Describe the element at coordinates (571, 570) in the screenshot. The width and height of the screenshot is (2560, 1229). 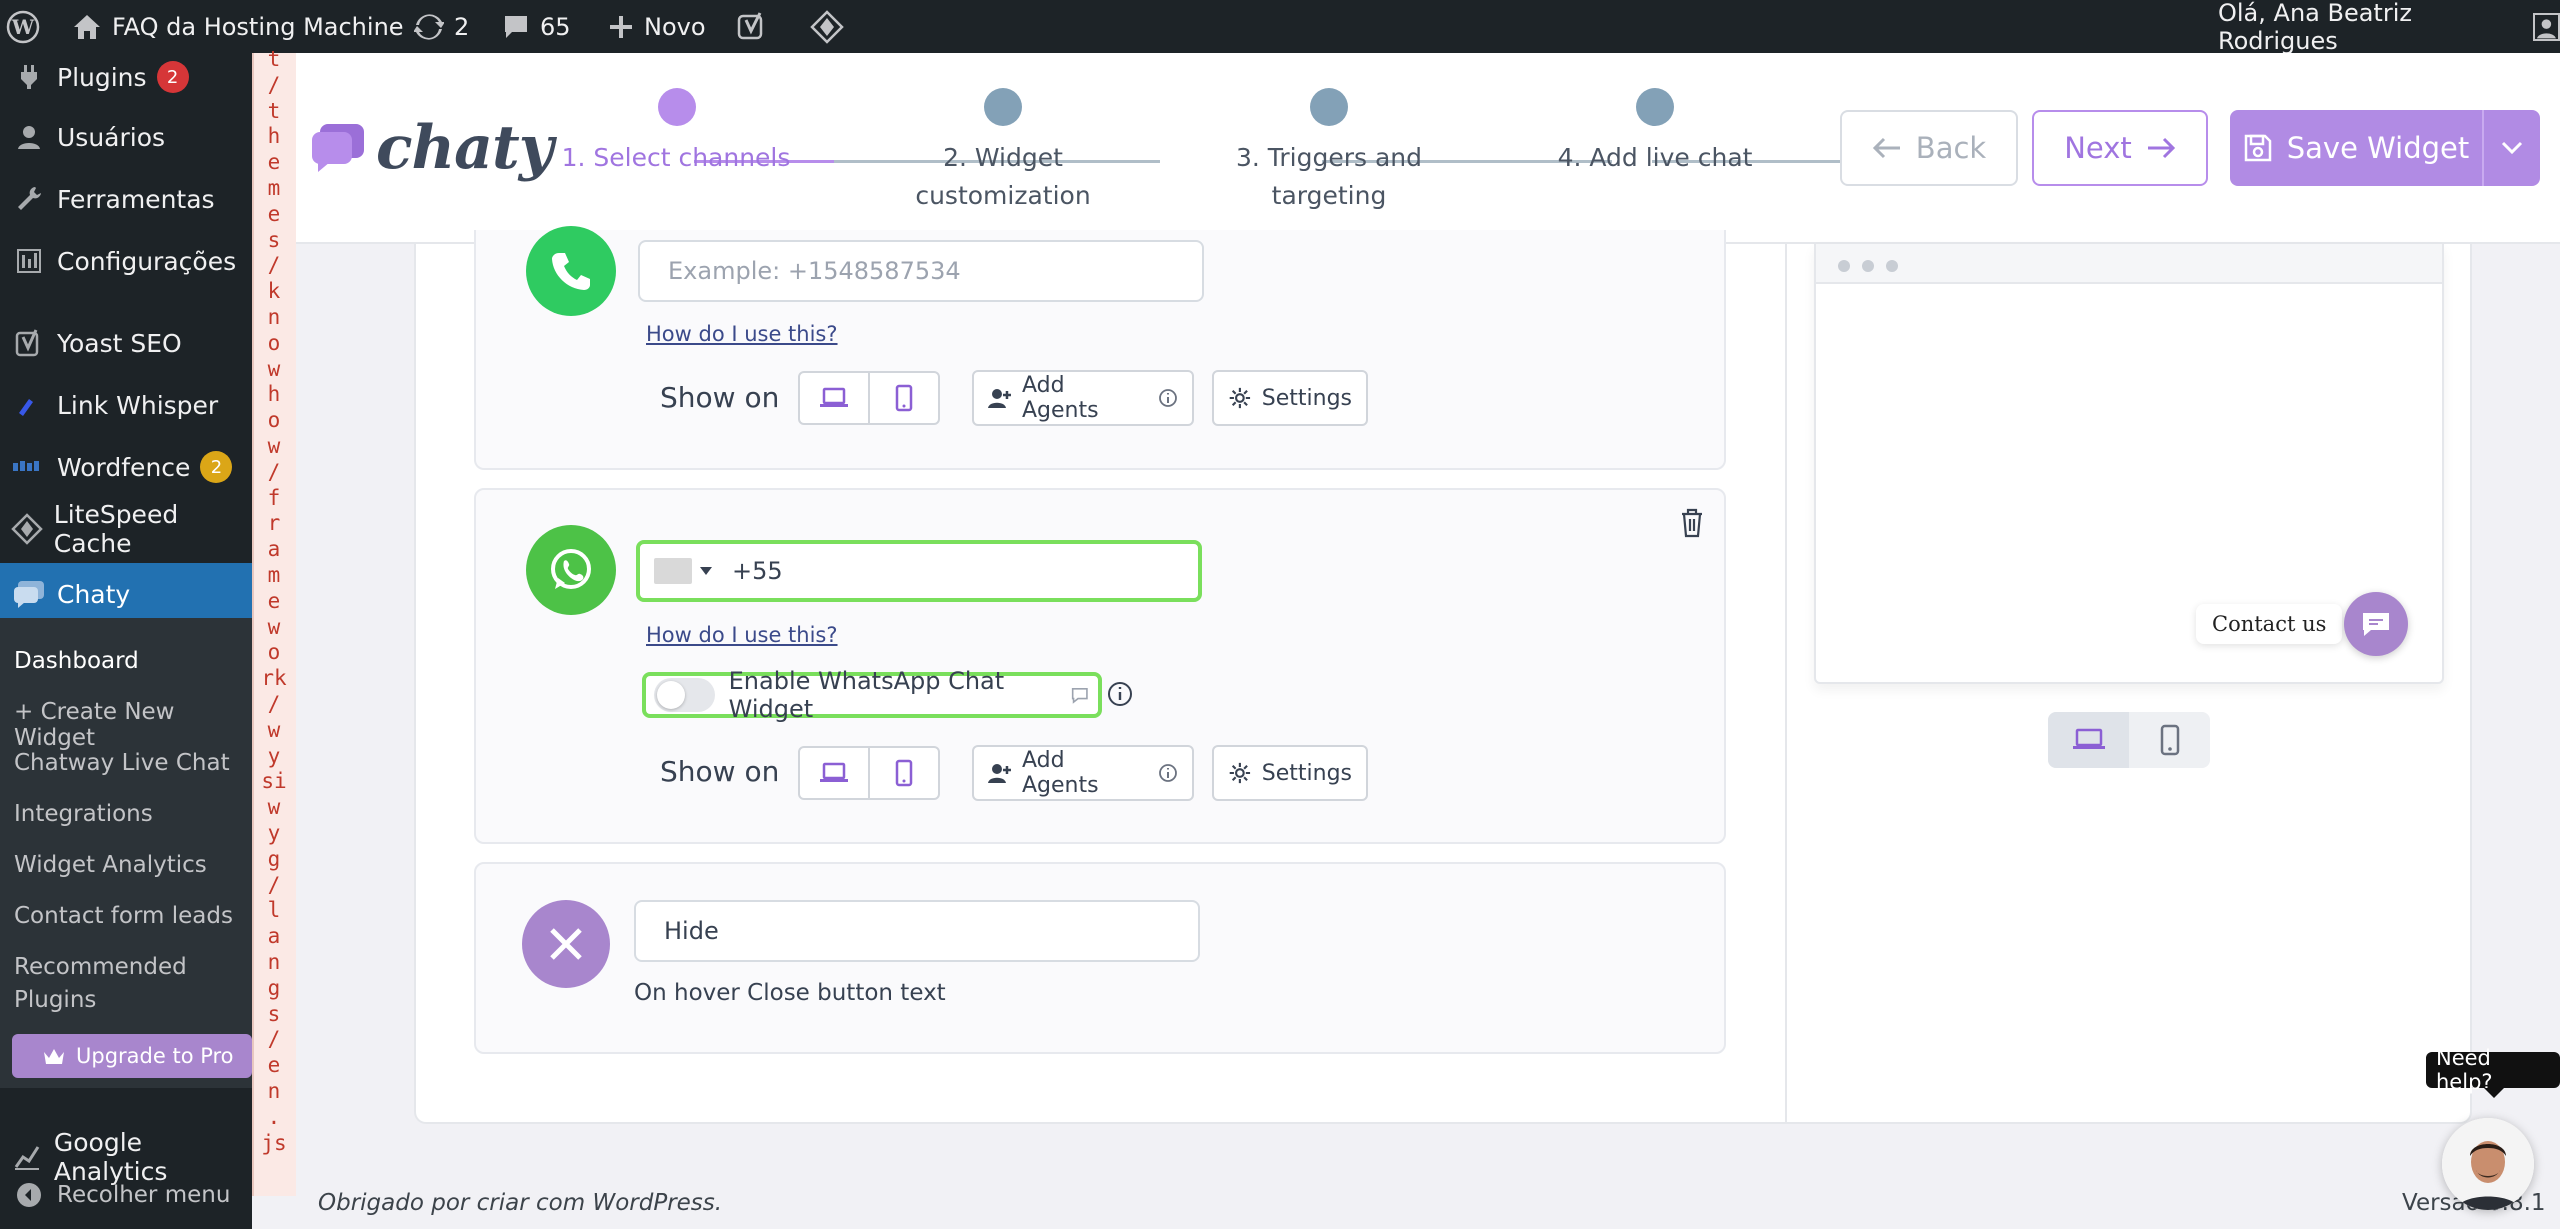
I see `whatsapp-icon` at that location.